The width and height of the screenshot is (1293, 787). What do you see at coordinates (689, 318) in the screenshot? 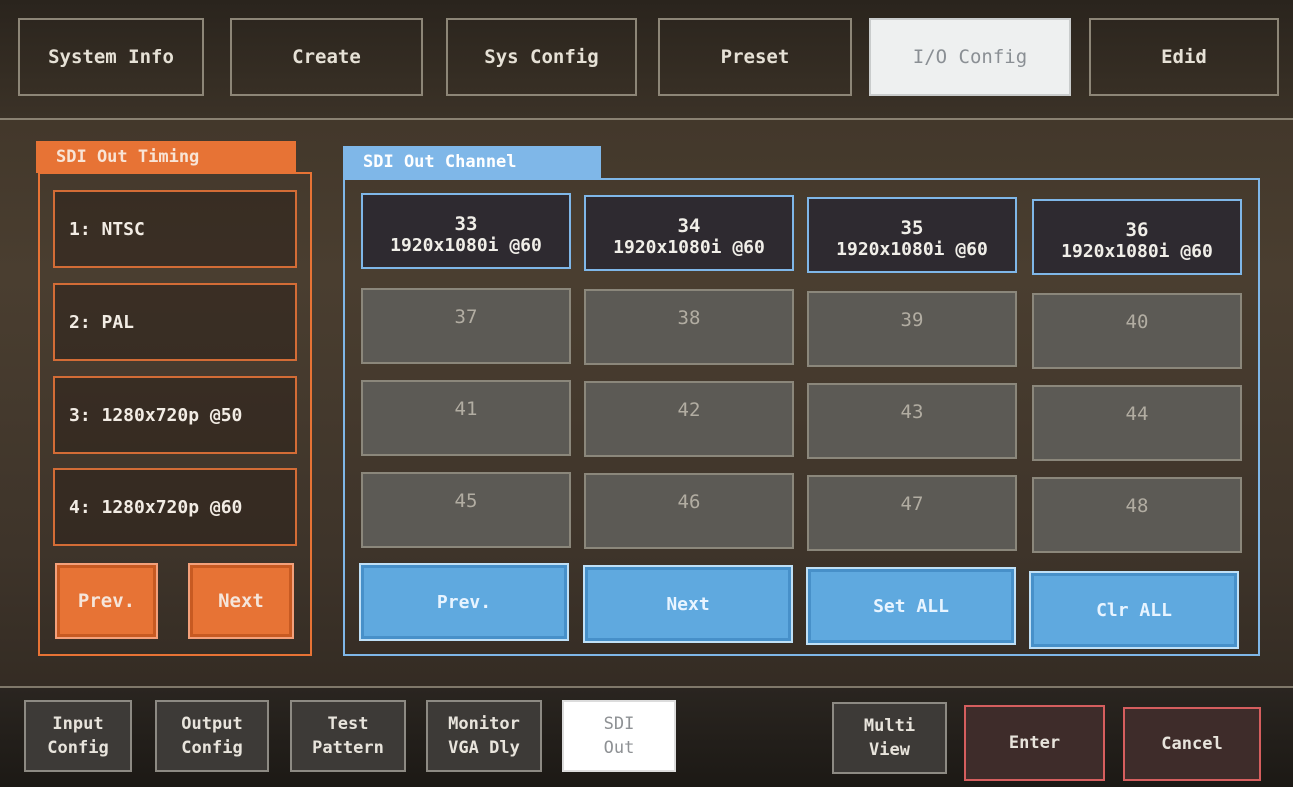
I see `channel-number: 38` at bounding box center [689, 318].